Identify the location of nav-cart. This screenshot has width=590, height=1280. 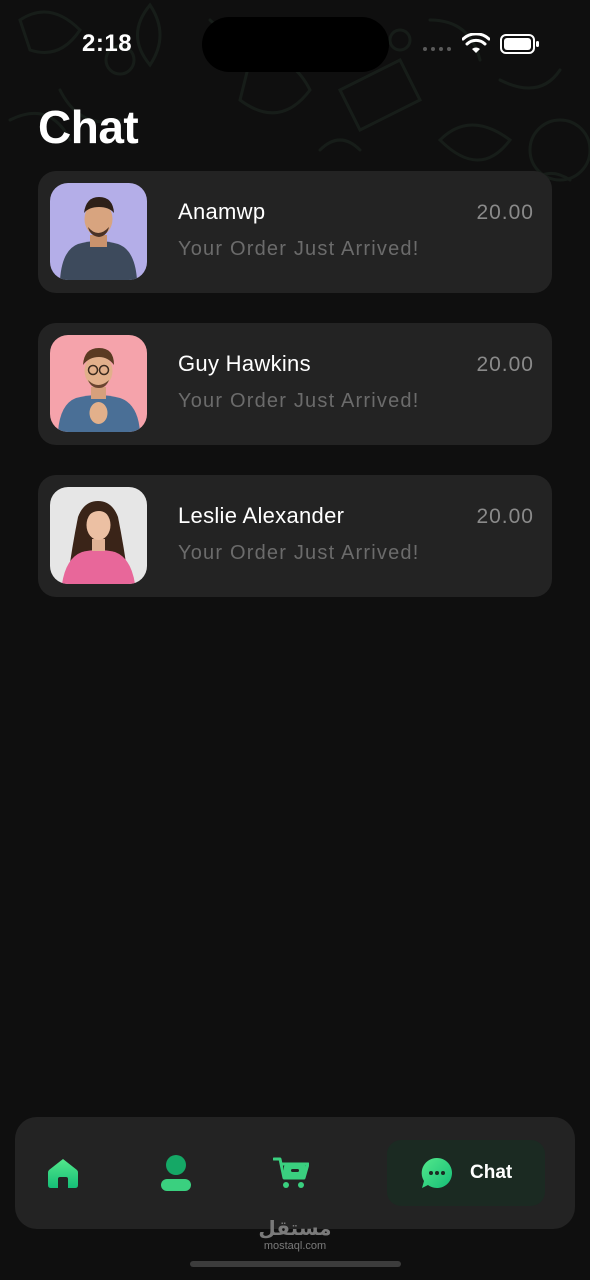
(291, 1173).